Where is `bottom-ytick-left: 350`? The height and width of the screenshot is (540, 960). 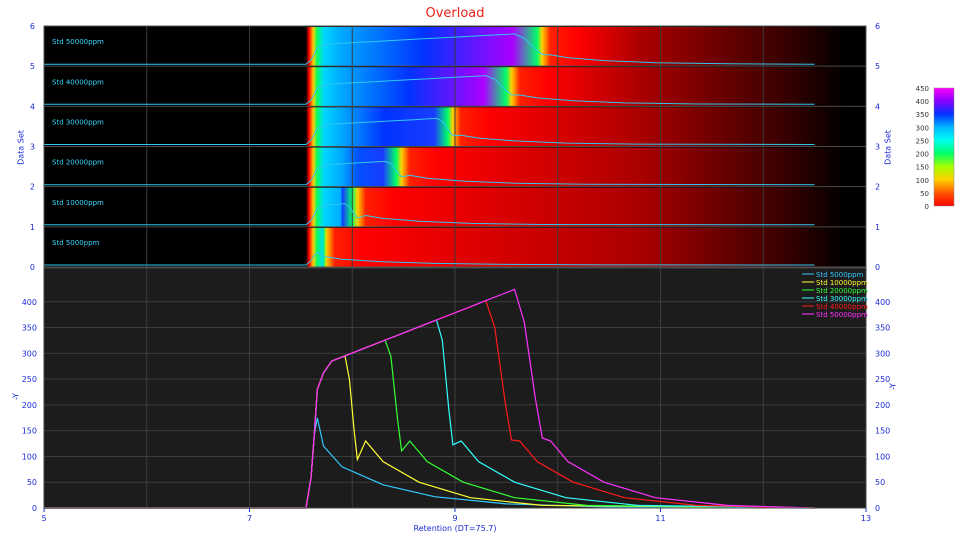
bottom-ytick-left: 350 is located at coordinates (29, 328).